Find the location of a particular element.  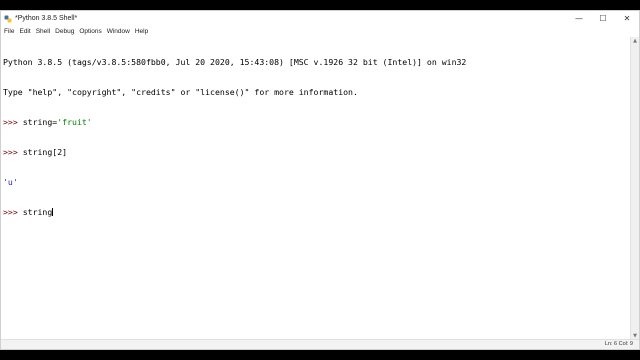

window-controls: — ☐ ✕ is located at coordinates (603, 18).